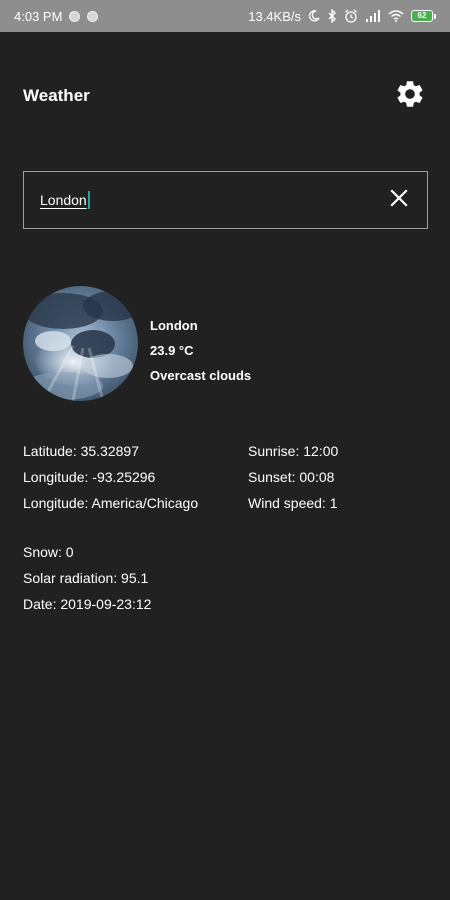 Image resolution: width=450 pixels, height=900 pixels. What do you see at coordinates (56, 95) in the screenshot?
I see `page-title: Weather` at bounding box center [56, 95].